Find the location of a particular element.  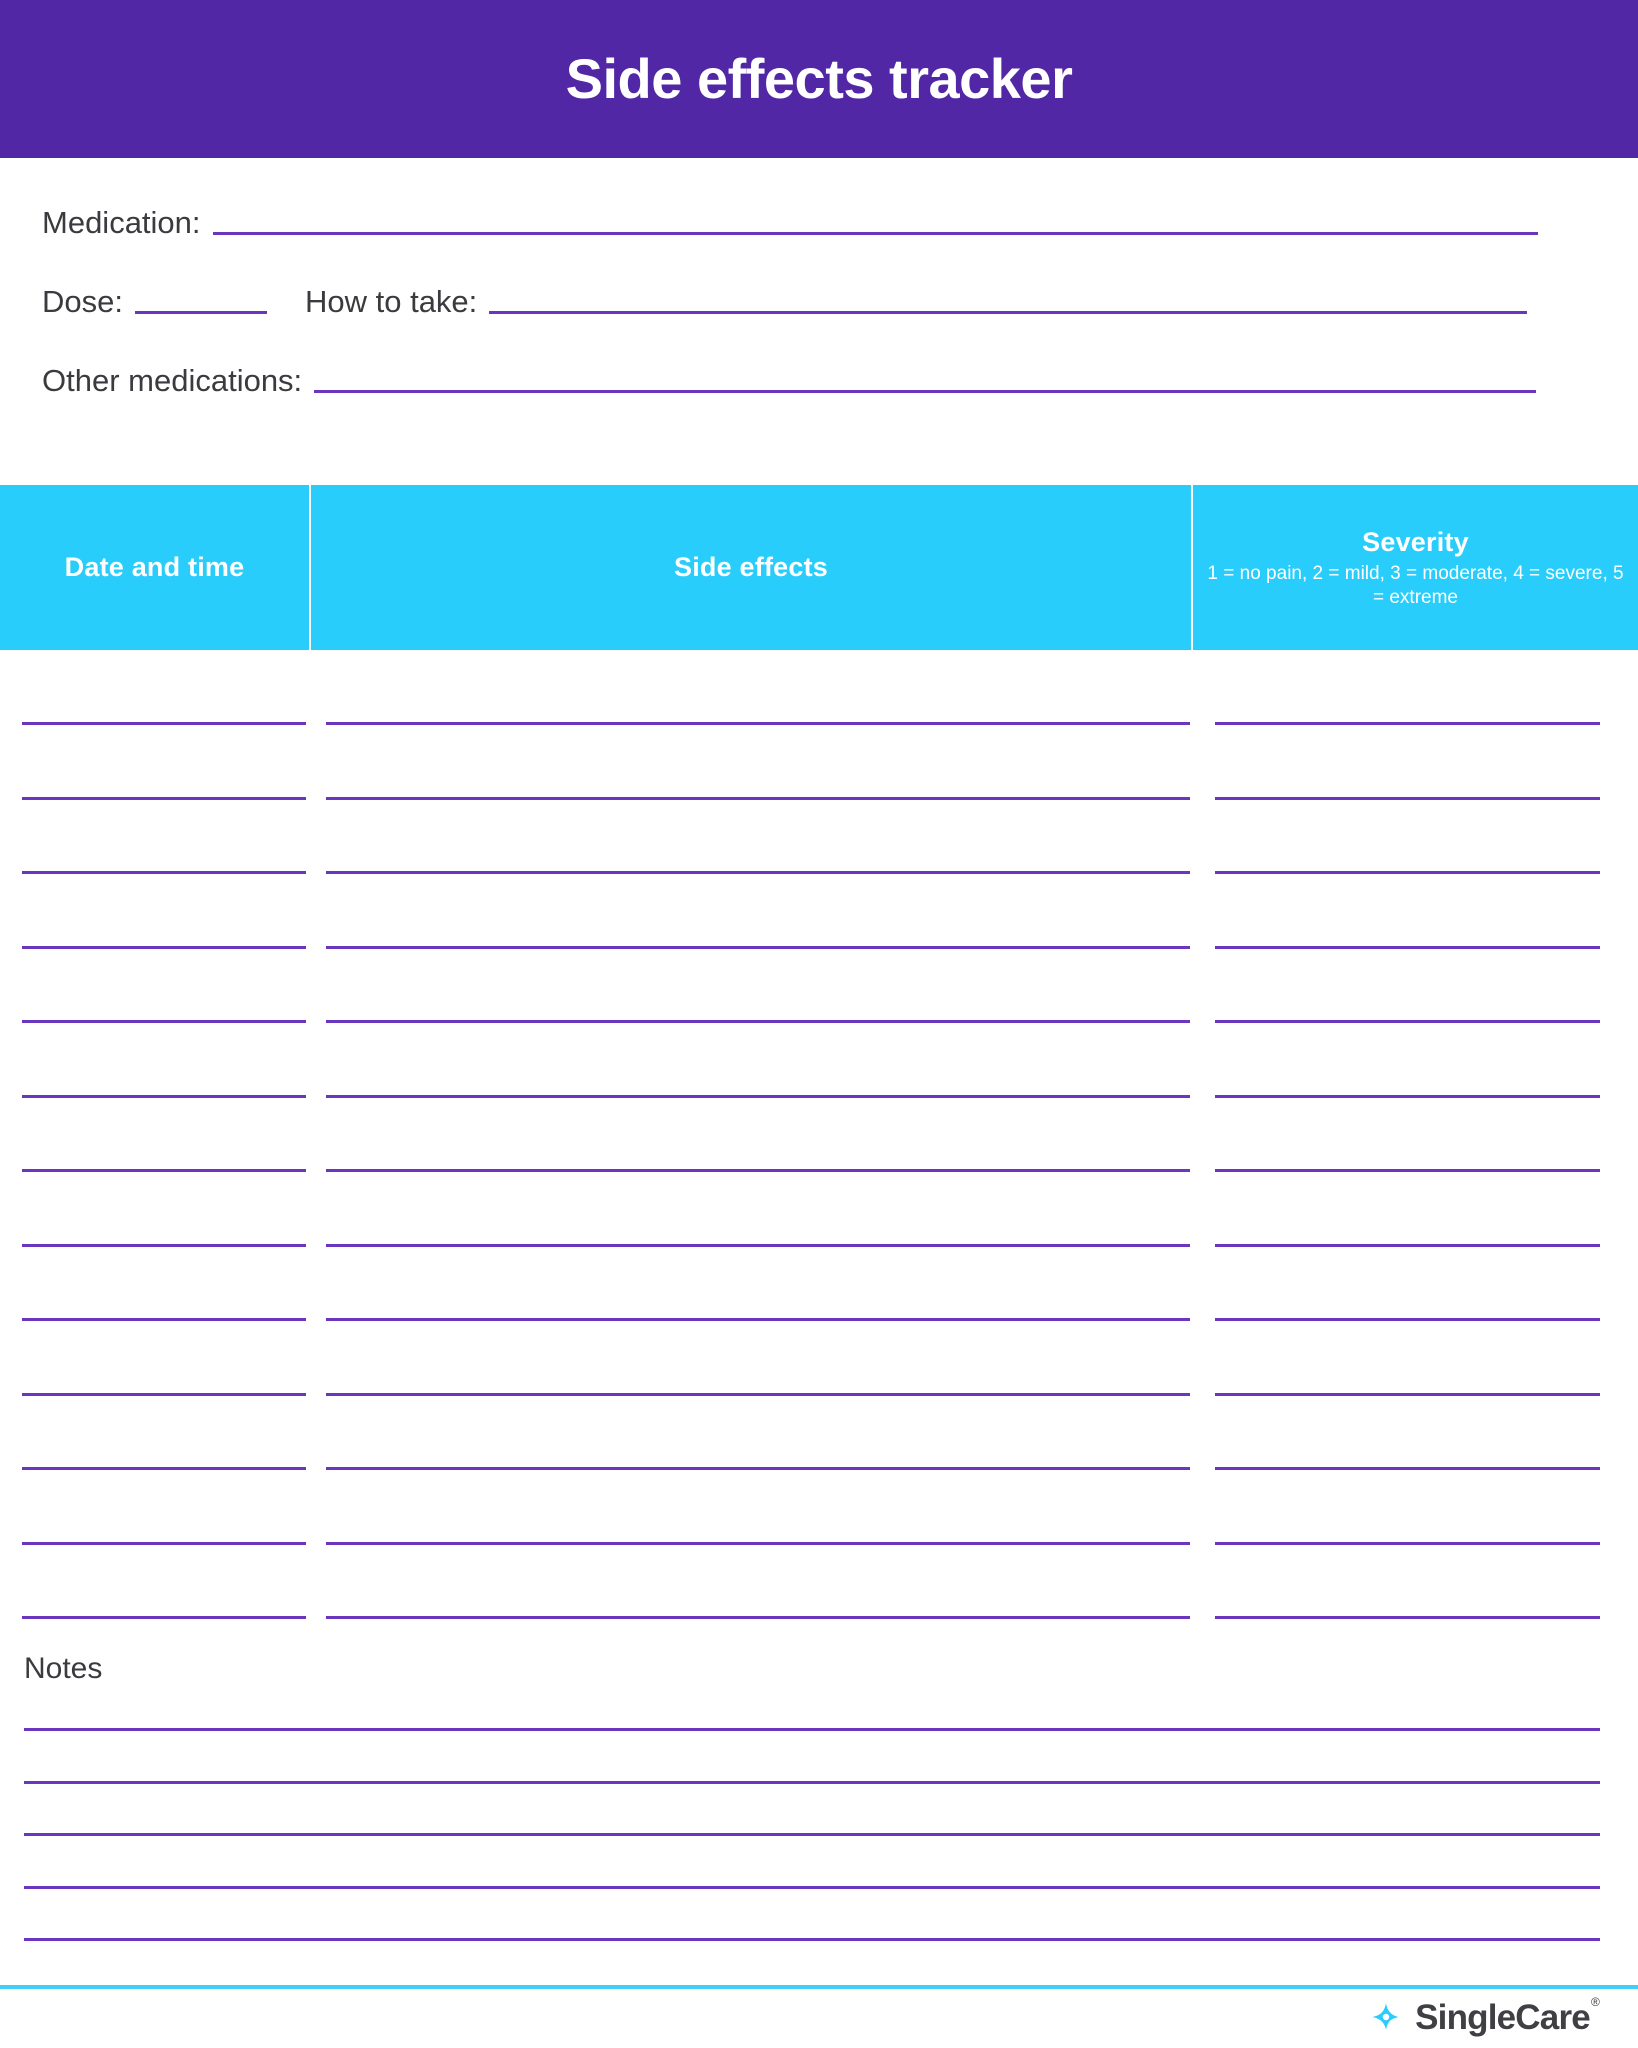

singlecare-wordmark: SingleCare® is located at coordinates (1507, 2016).